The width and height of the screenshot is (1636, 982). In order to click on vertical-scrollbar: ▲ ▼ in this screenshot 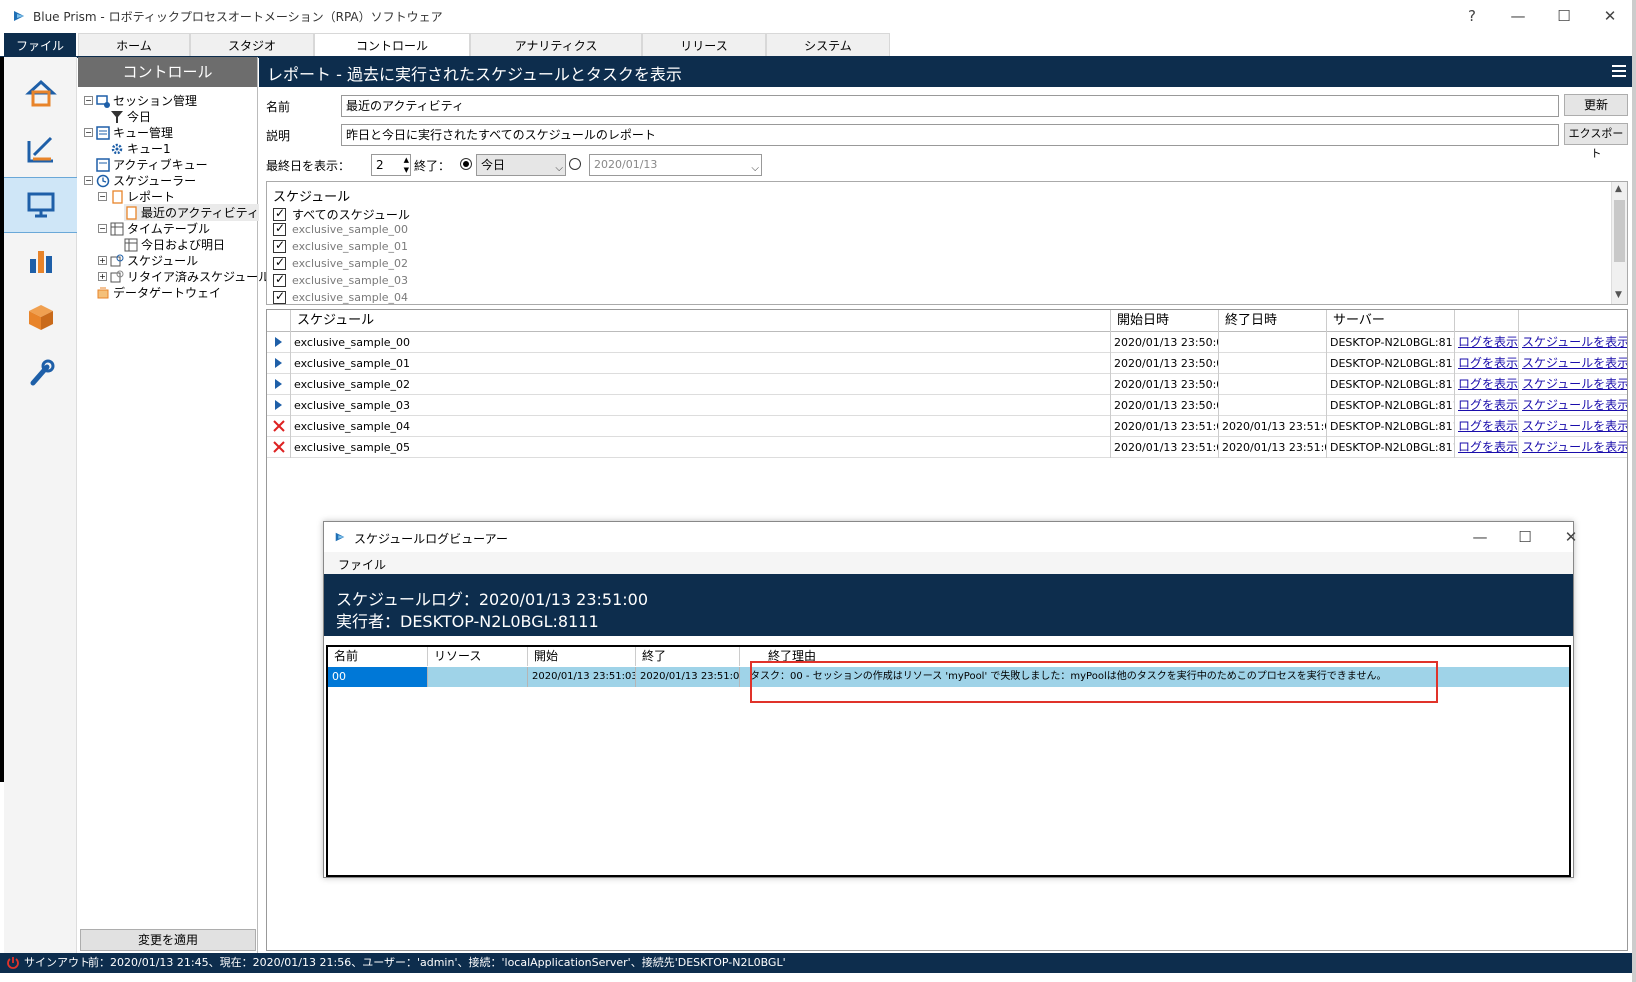, I will do `click(1619, 243)`.